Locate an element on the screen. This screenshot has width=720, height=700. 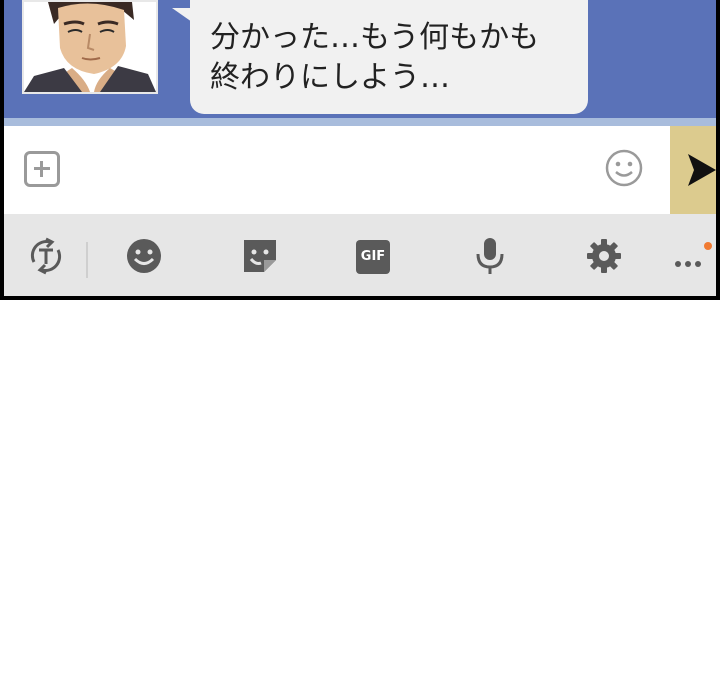
composer-bar is located at coordinates (360, 170).